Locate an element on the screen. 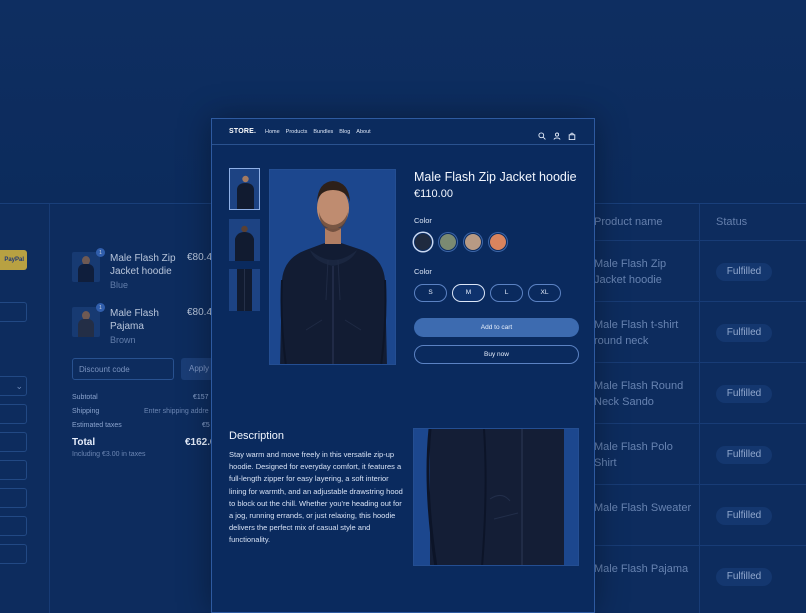  order-product-name: Male Flash Sweater is located at coordinates (643, 508).